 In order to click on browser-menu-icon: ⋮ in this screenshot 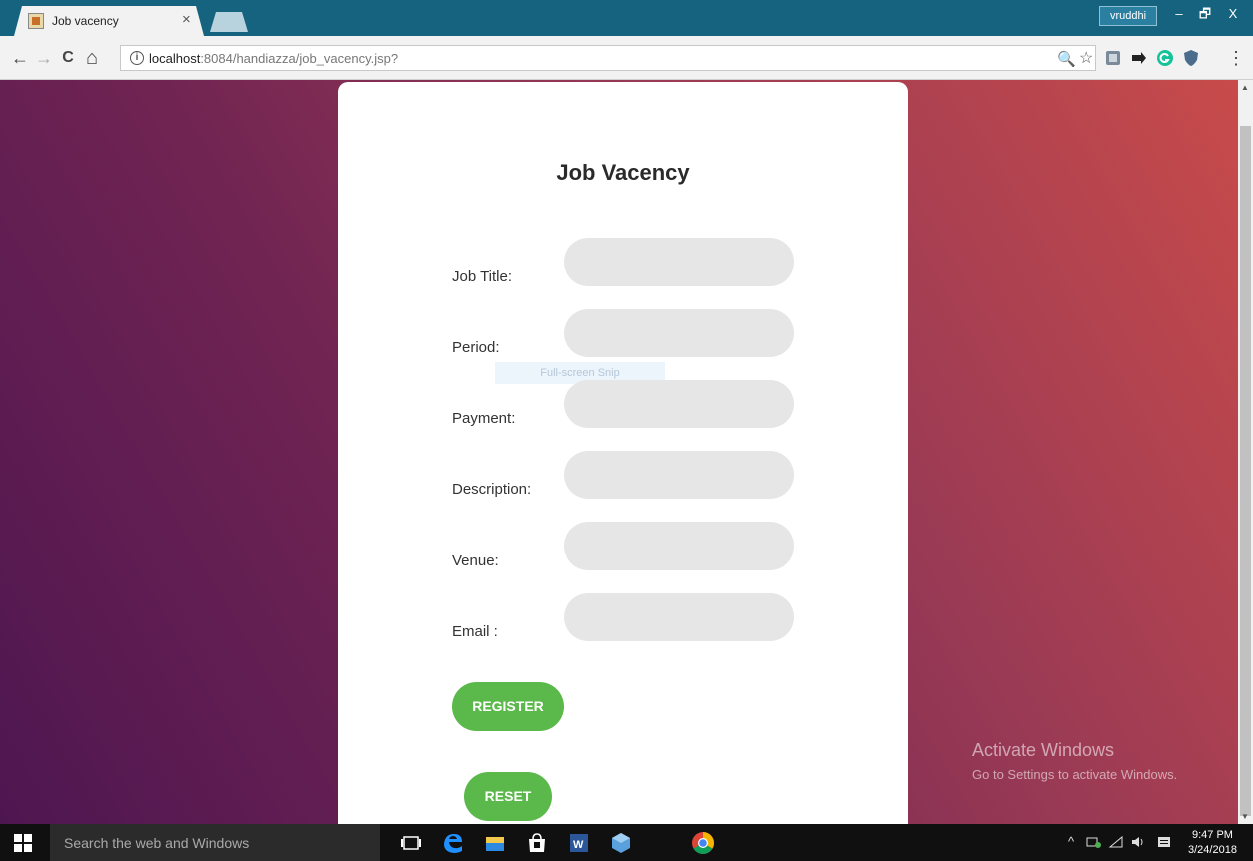, I will do `click(1236, 58)`.